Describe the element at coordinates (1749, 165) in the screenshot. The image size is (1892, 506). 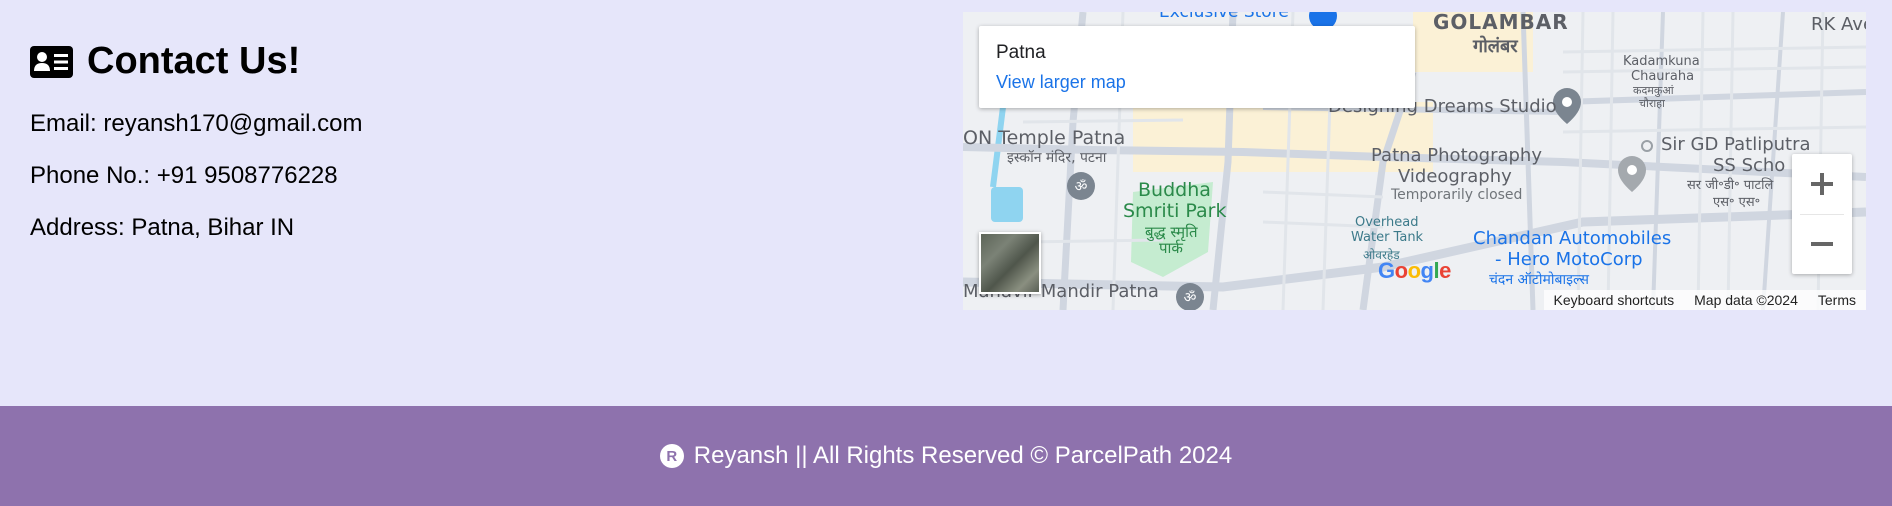
I see `map-label: SS Scho` at that location.